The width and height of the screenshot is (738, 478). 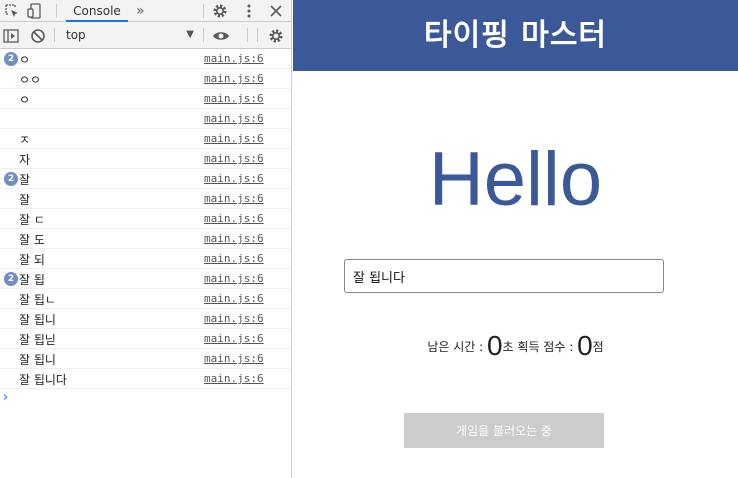 I want to click on console-log-row: ㅇㅇ main.js:6, so click(x=145, y=79).